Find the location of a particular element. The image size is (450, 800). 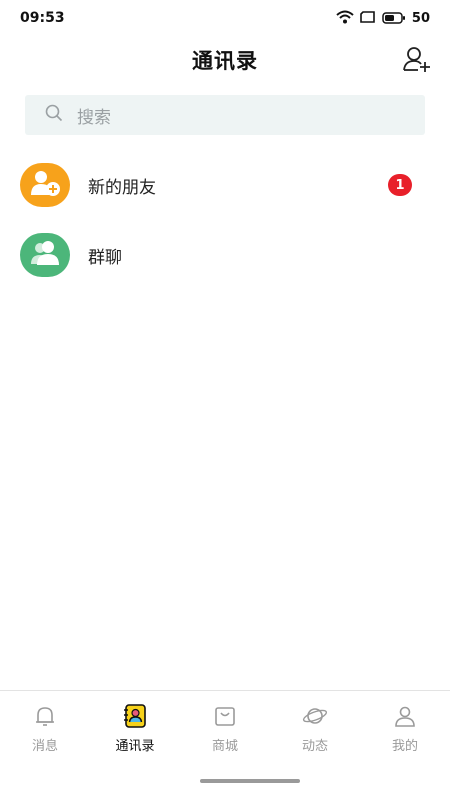

shopping-bag-icon is located at coordinates (225, 716).